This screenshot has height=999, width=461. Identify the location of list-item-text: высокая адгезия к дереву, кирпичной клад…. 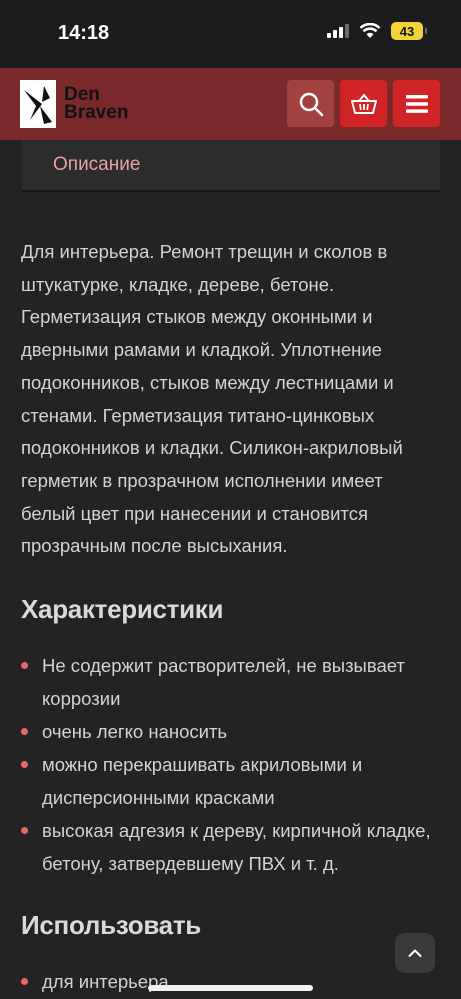
(236, 847).